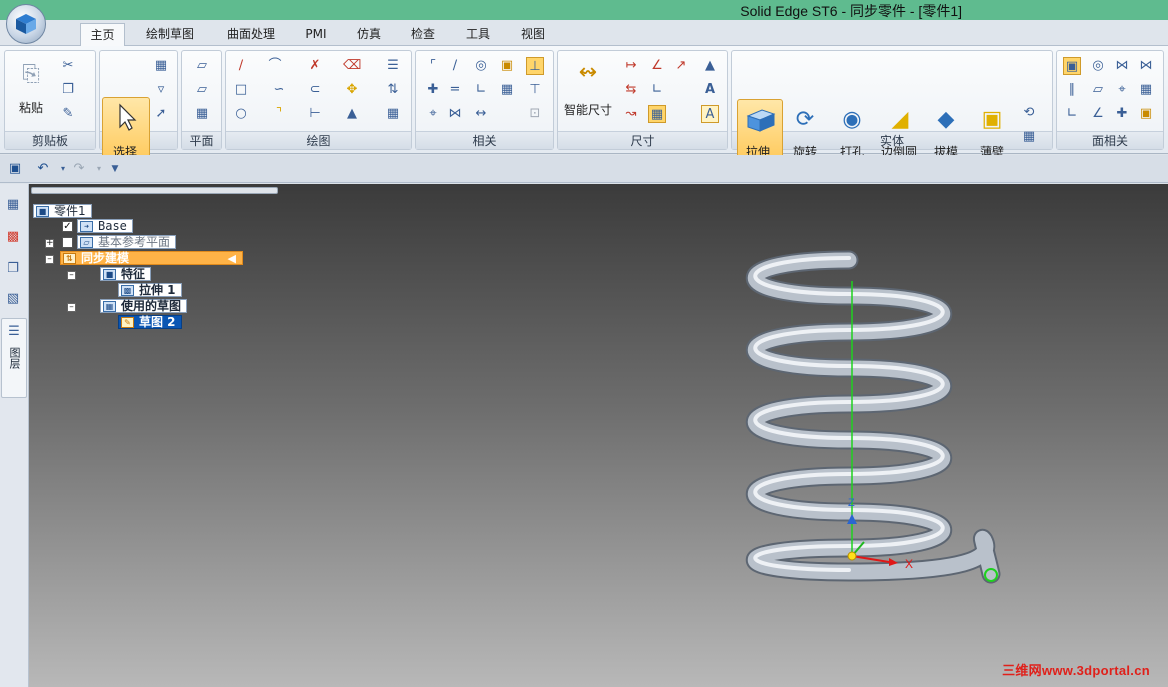  What do you see at coordinates (433, 90) in the screenshot?
I see `horizontal-vertical-icon: ✚` at bounding box center [433, 90].